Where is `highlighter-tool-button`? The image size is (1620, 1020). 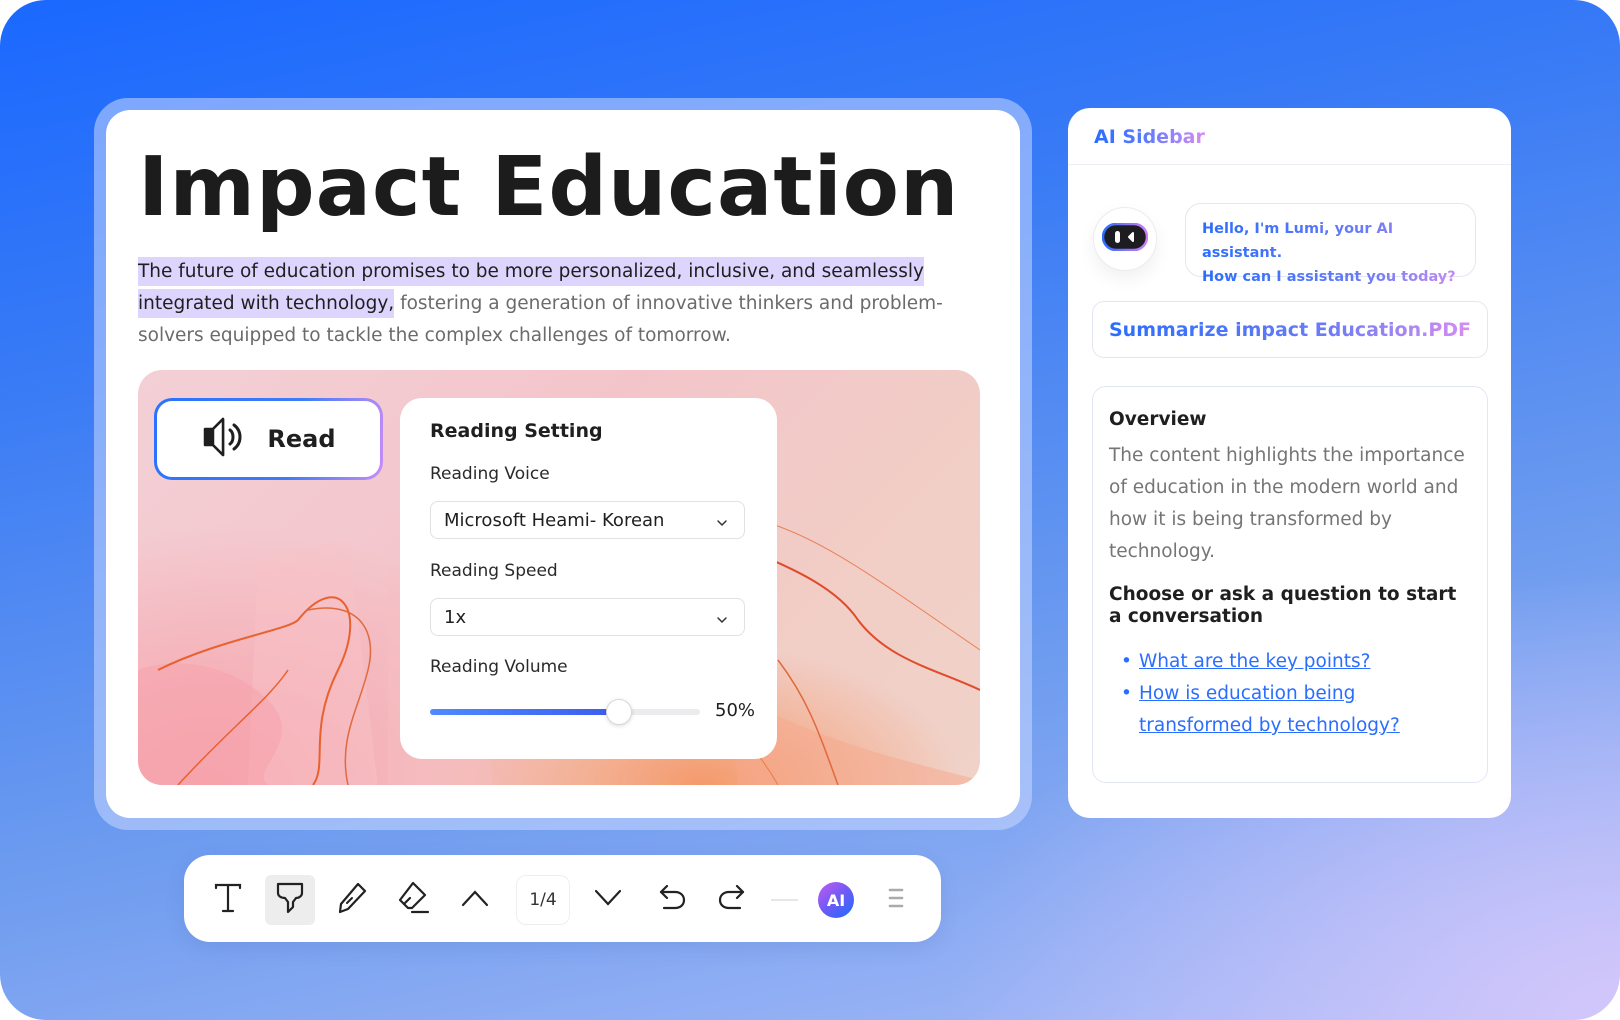
highlighter-tool-button is located at coordinates (290, 900).